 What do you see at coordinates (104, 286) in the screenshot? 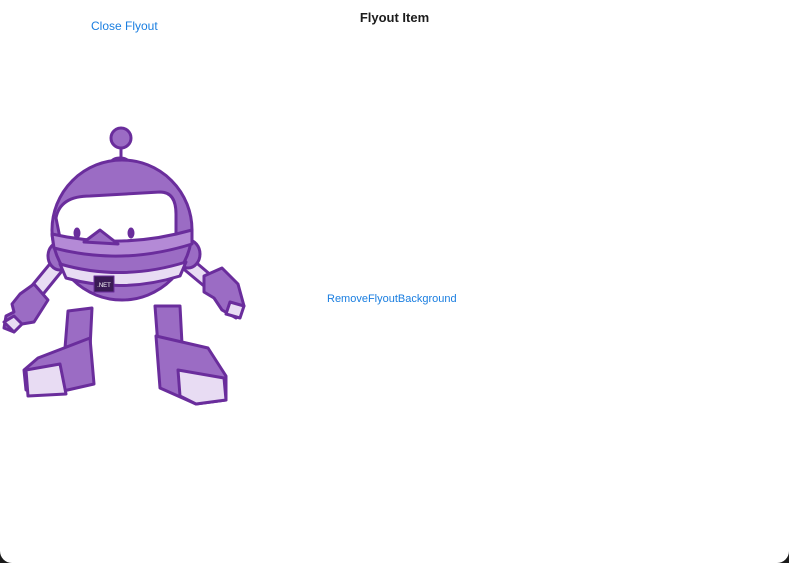
I see `bot-badge-text: .NET` at bounding box center [104, 286].